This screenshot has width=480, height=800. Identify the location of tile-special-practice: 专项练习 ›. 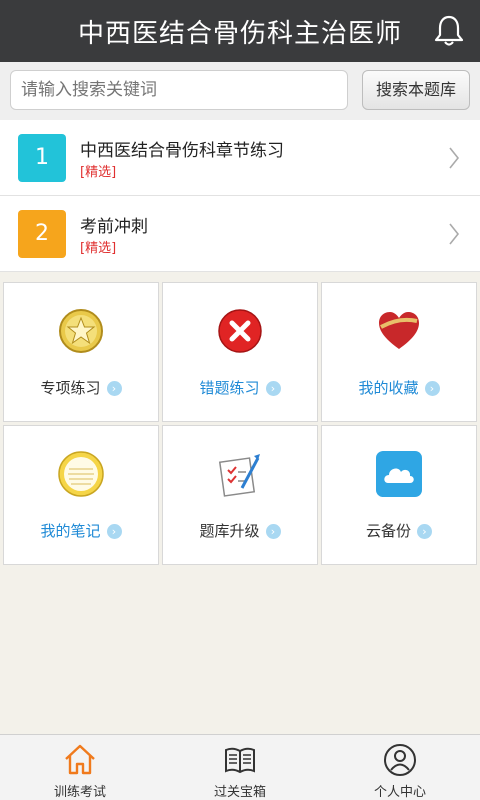
(81, 352).